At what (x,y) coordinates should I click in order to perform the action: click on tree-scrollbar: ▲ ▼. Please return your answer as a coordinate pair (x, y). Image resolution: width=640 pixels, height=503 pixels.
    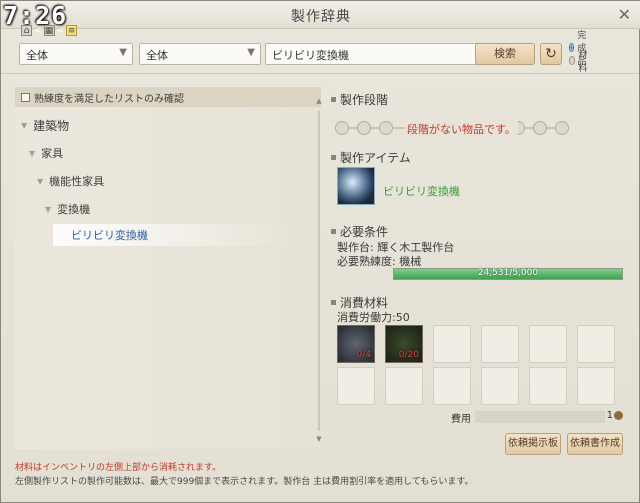
    Looking at the image, I should click on (319, 272).